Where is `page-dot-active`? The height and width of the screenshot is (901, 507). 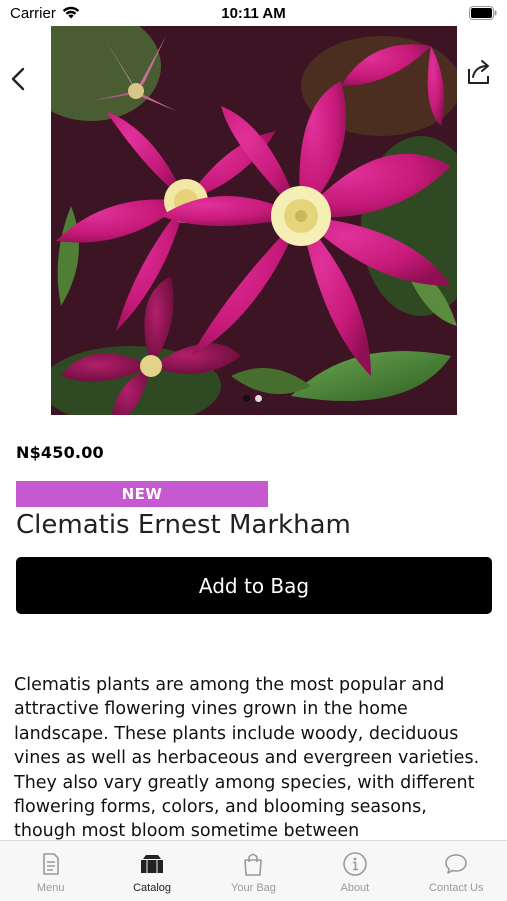 page-dot-active is located at coordinates (246, 398).